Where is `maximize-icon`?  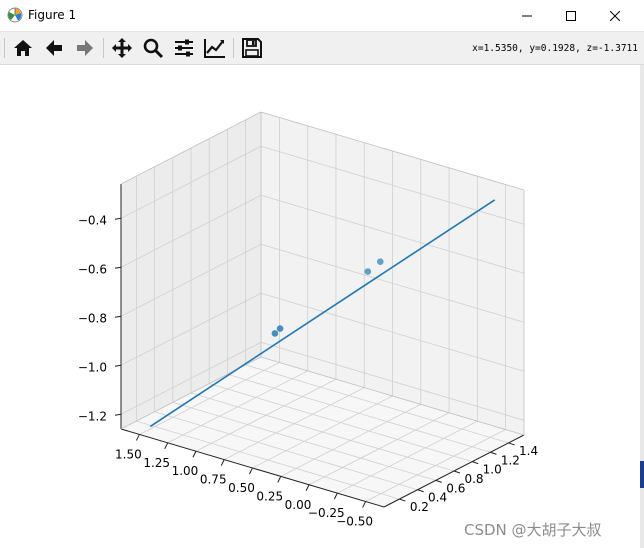 maximize-icon is located at coordinates (571, 15).